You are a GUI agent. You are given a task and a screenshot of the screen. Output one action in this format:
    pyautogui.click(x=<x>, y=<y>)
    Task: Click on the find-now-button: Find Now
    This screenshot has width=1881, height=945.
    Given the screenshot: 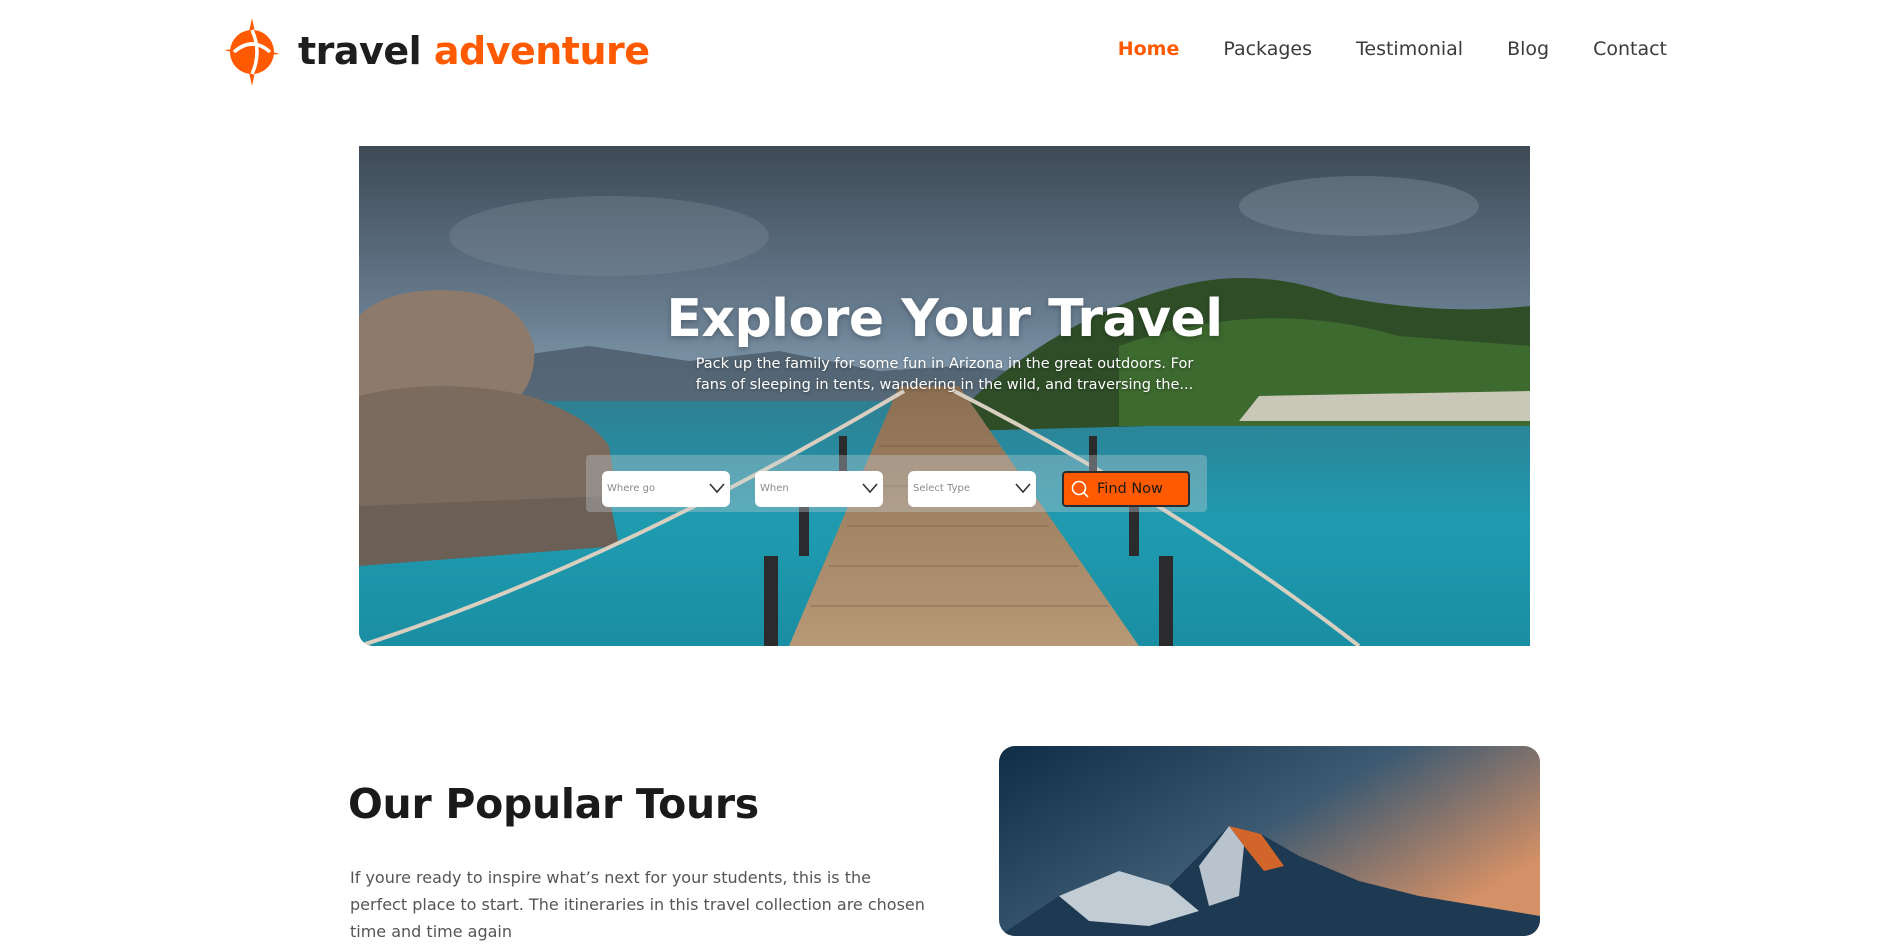 What is the action you would take?
    pyautogui.click(x=1126, y=489)
    